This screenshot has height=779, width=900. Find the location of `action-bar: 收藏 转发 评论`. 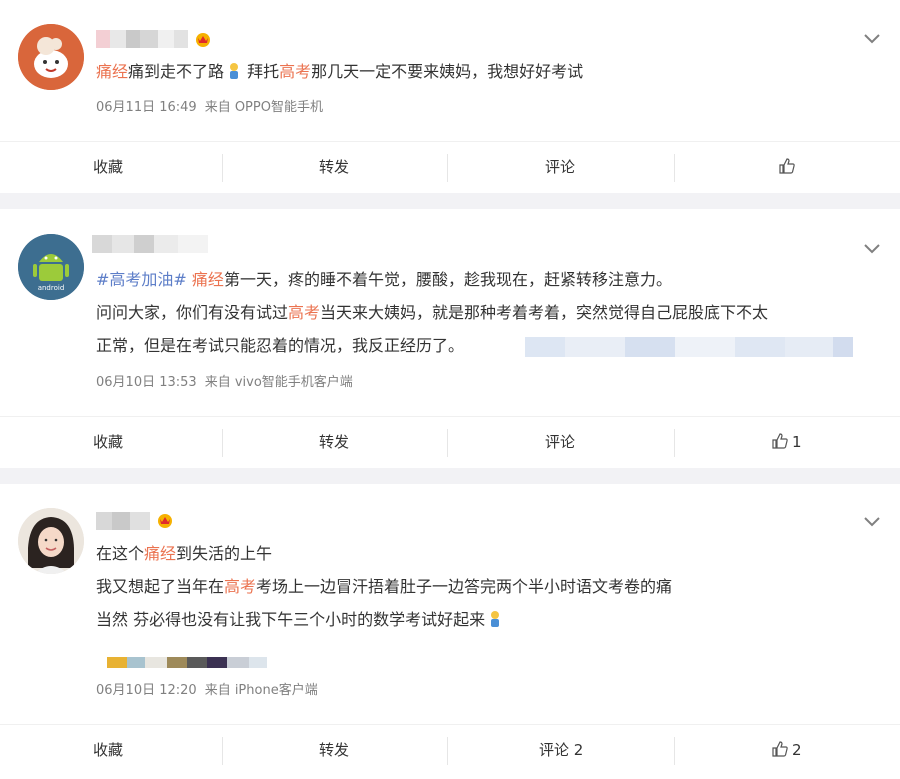

action-bar: 收藏 转发 评论 is located at coordinates (450, 167).